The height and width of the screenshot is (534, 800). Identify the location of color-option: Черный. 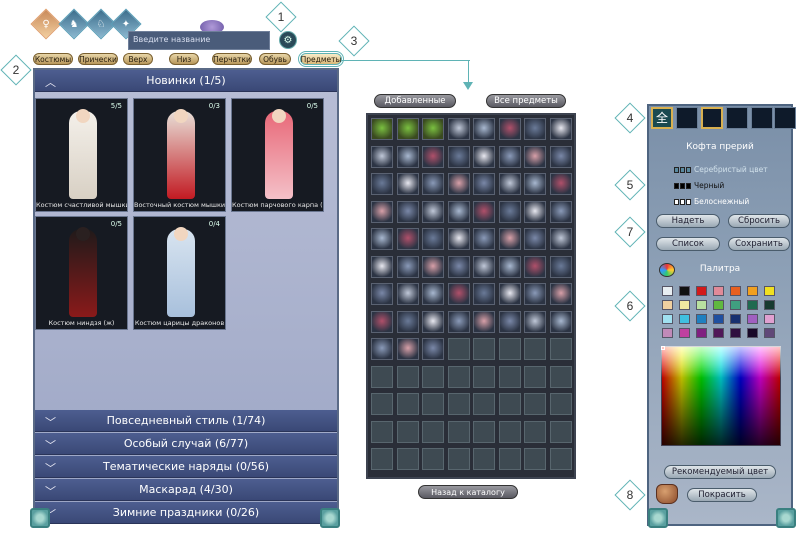
(699, 185).